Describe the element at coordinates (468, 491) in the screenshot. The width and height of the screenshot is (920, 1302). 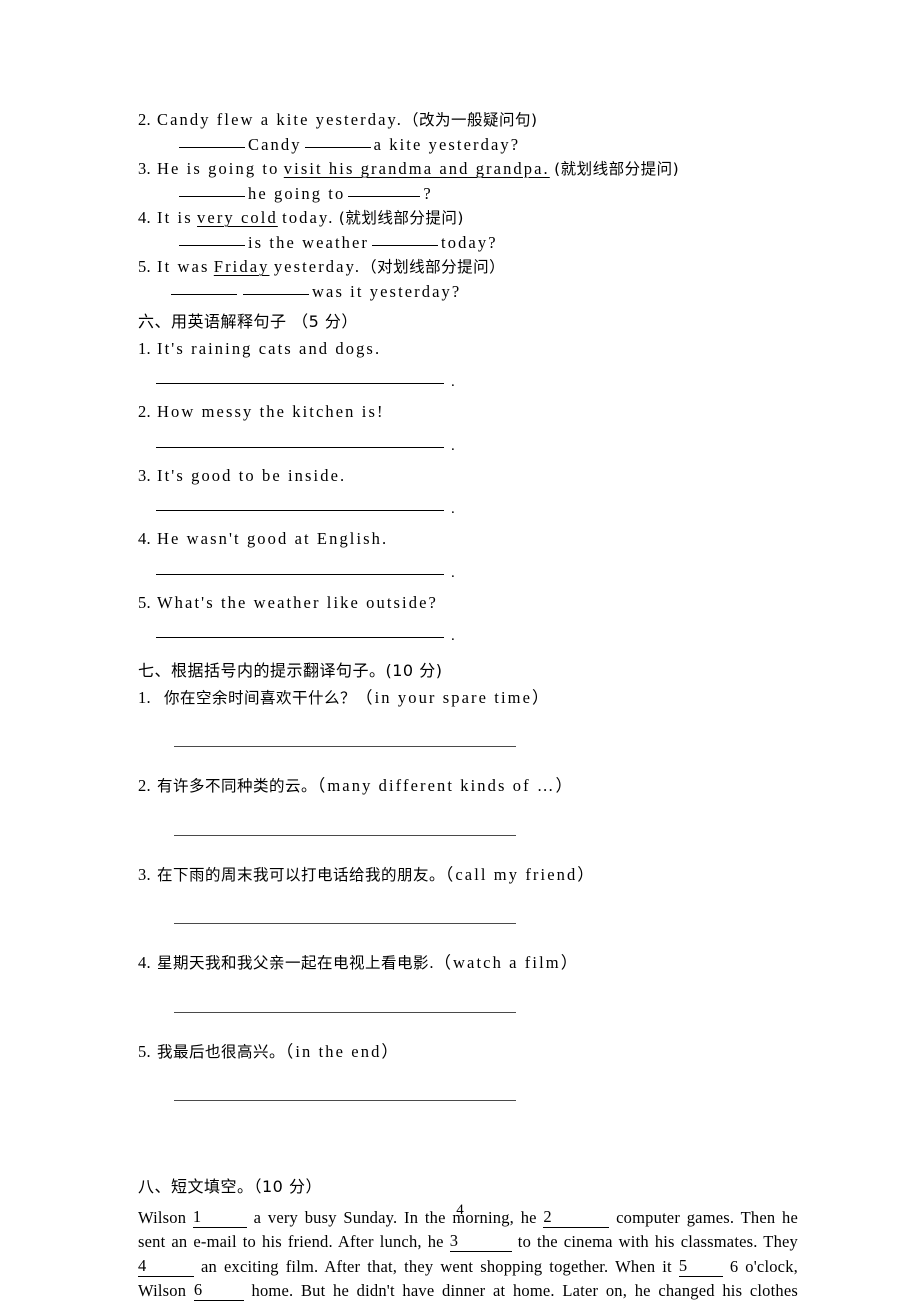
I see `section-six-item-3: 3. It's good to be inside. .` at that location.